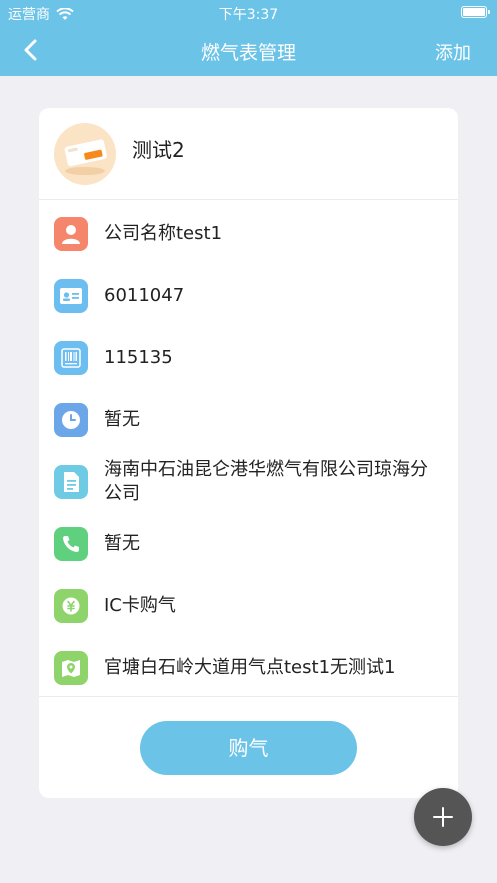 The image size is (497, 883). I want to click on barcode-number: 115135, so click(138, 357).